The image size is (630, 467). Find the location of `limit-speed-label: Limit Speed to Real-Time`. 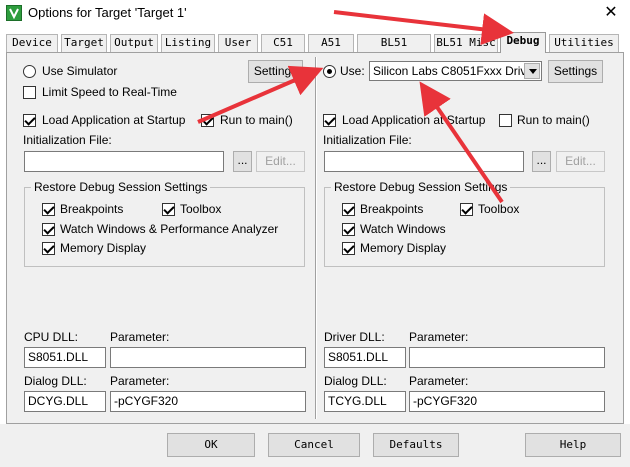

limit-speed-label: Limit Speed to Real-Time is located at coordinates (109, 92).